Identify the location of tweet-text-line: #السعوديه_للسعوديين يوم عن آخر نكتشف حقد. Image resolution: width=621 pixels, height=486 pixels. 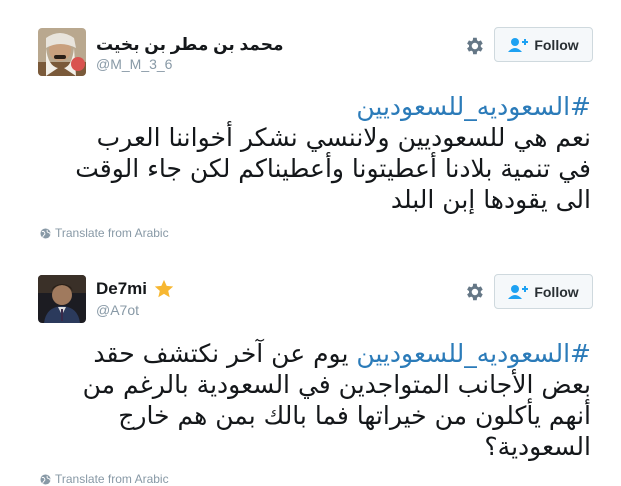
(311, 353).